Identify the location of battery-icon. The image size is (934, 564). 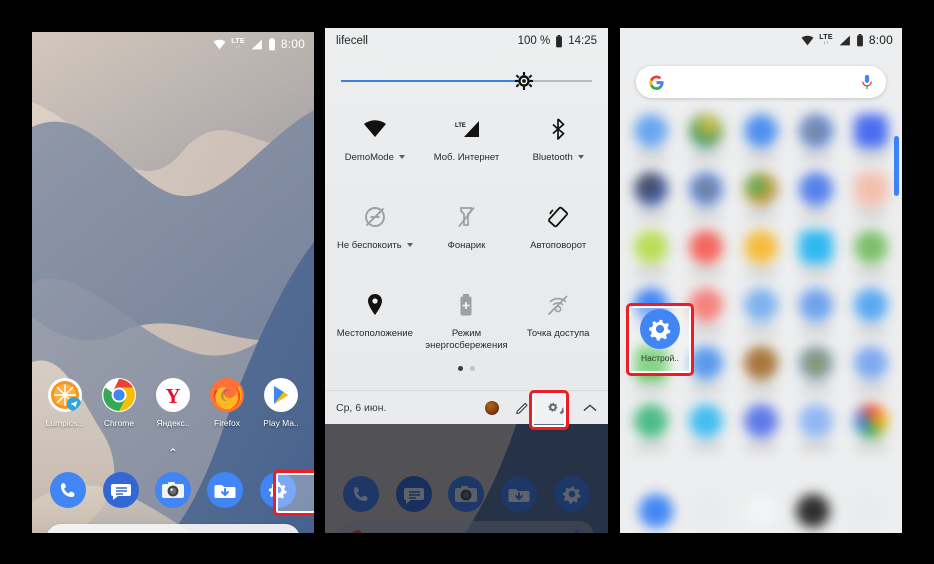
(860, 40).